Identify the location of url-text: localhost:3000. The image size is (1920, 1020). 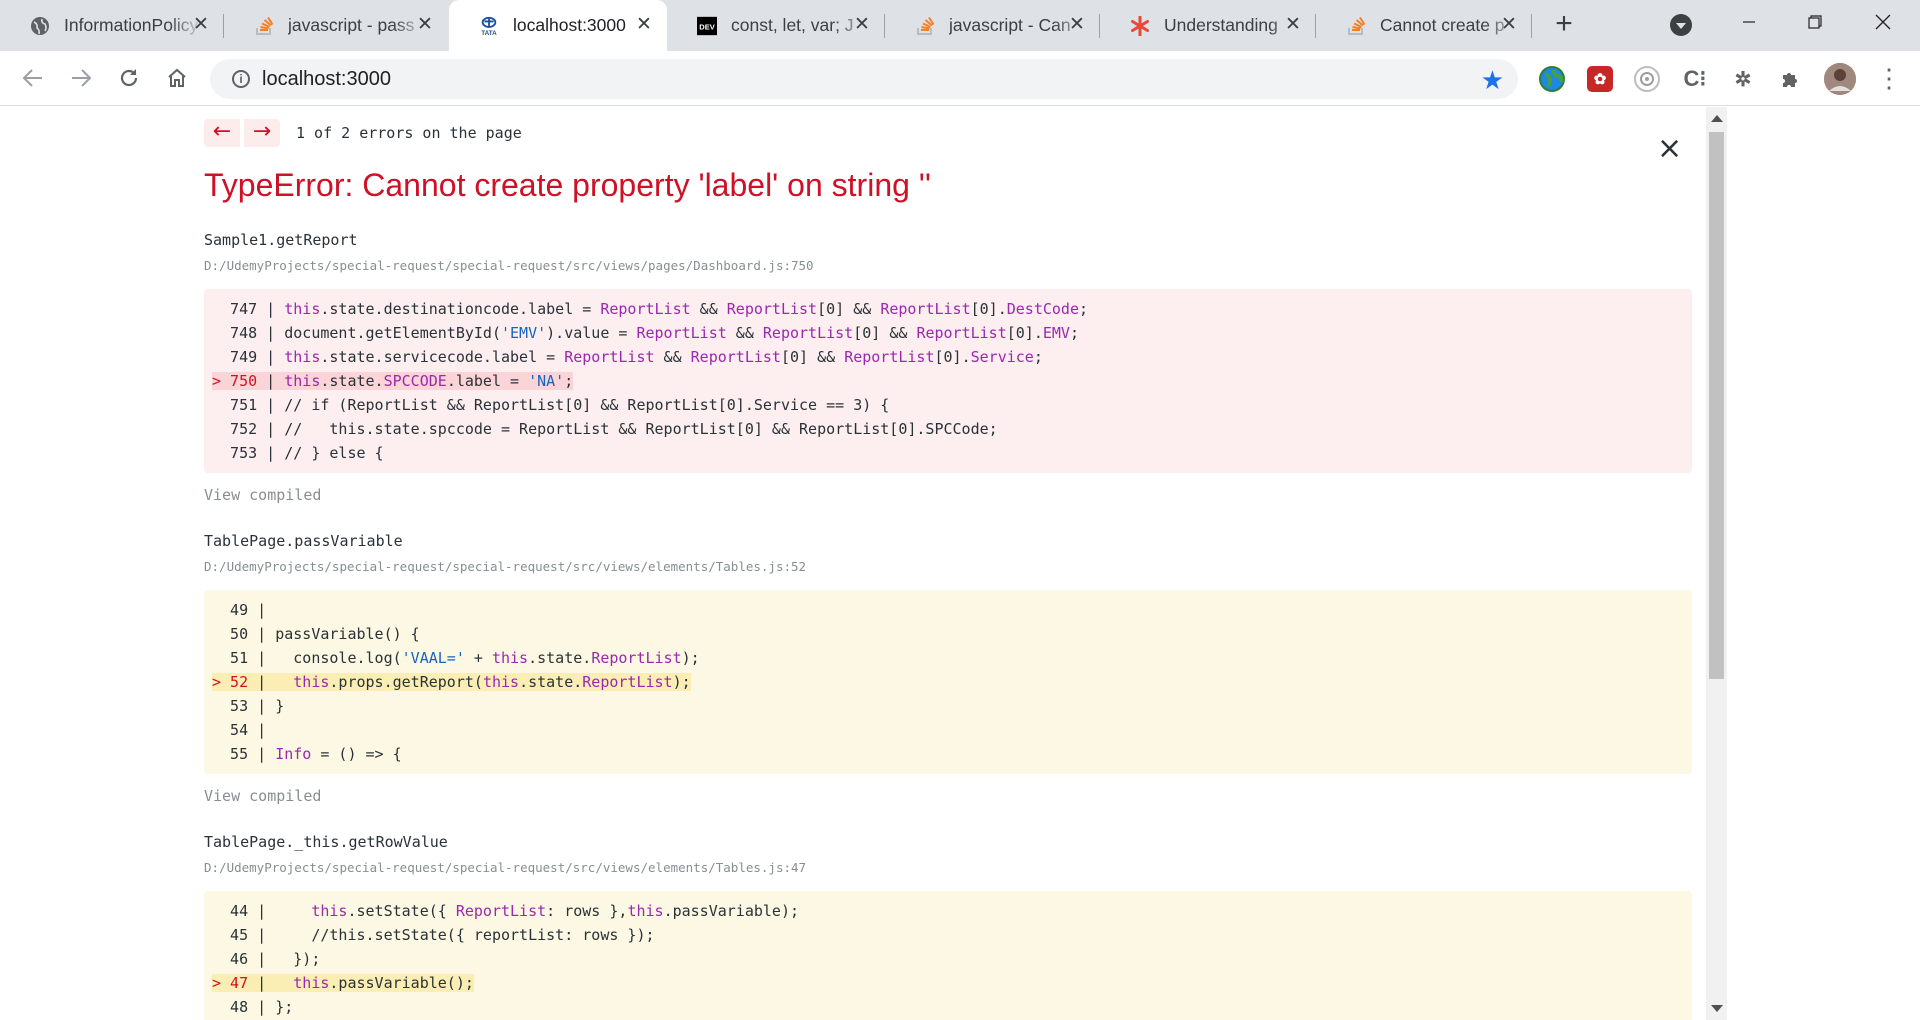
(326, 79).